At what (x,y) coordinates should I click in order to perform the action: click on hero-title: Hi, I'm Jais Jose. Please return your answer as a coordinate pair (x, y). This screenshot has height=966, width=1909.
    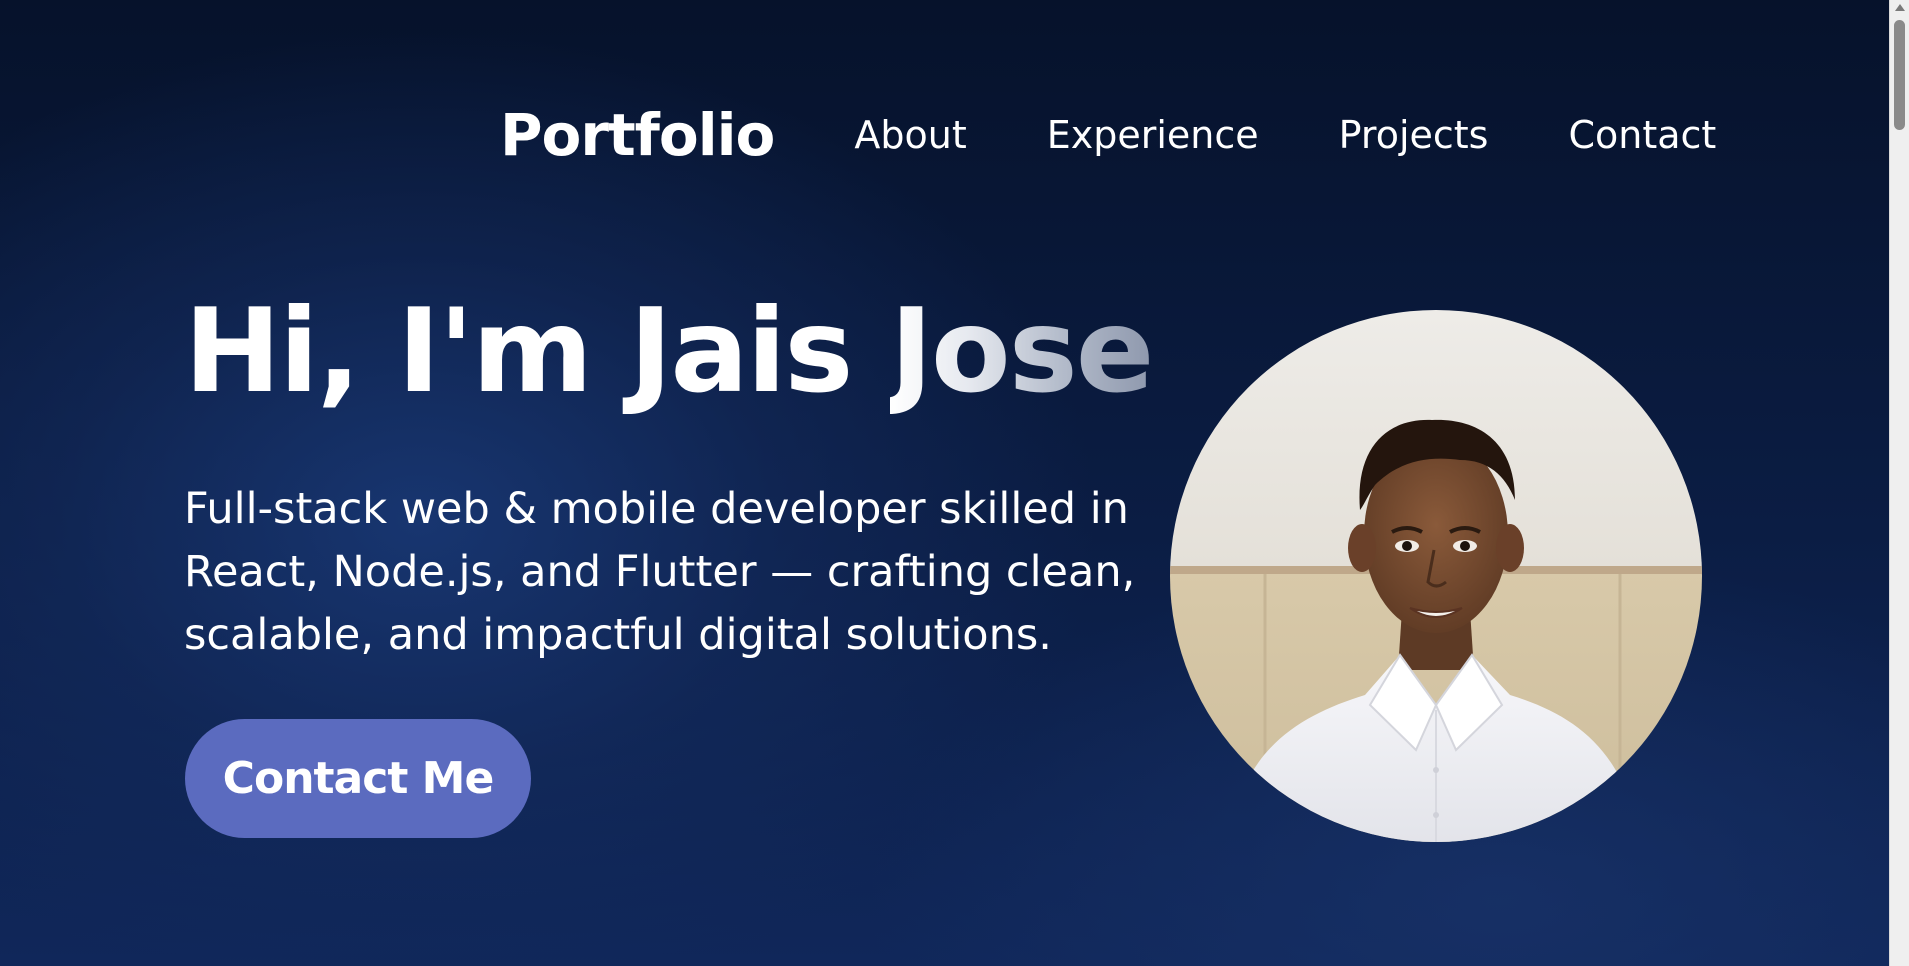
    Looking at the image, I should click on (669, 352).